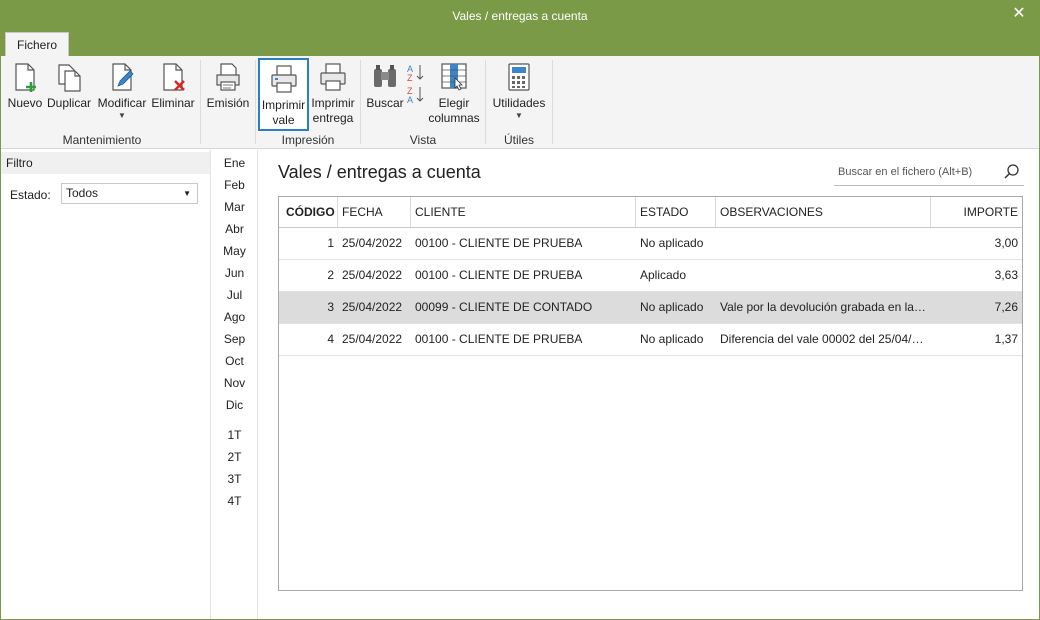  What do you see at coordinates (1012, 172) in the screenshot?
I see `search-icon` at bounding box center [1012, 172].